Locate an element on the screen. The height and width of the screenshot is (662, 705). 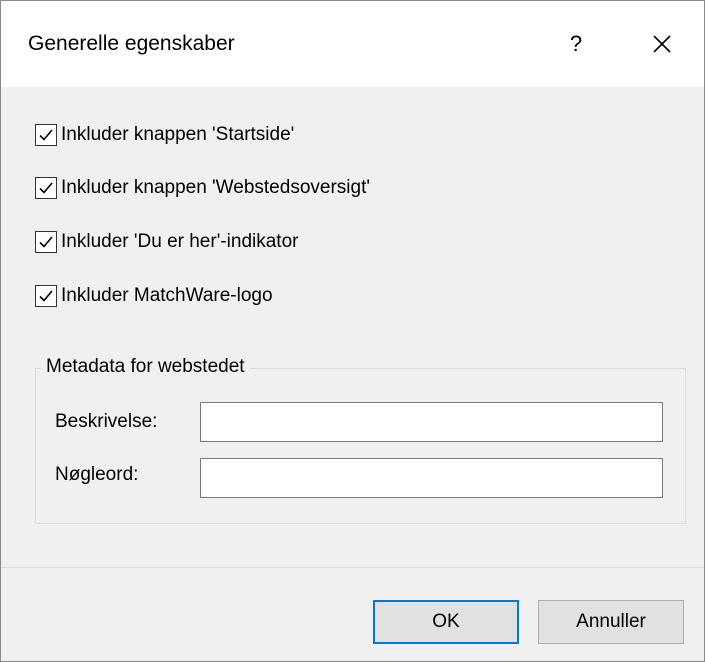
close-button is located at coordinates (662, 44).